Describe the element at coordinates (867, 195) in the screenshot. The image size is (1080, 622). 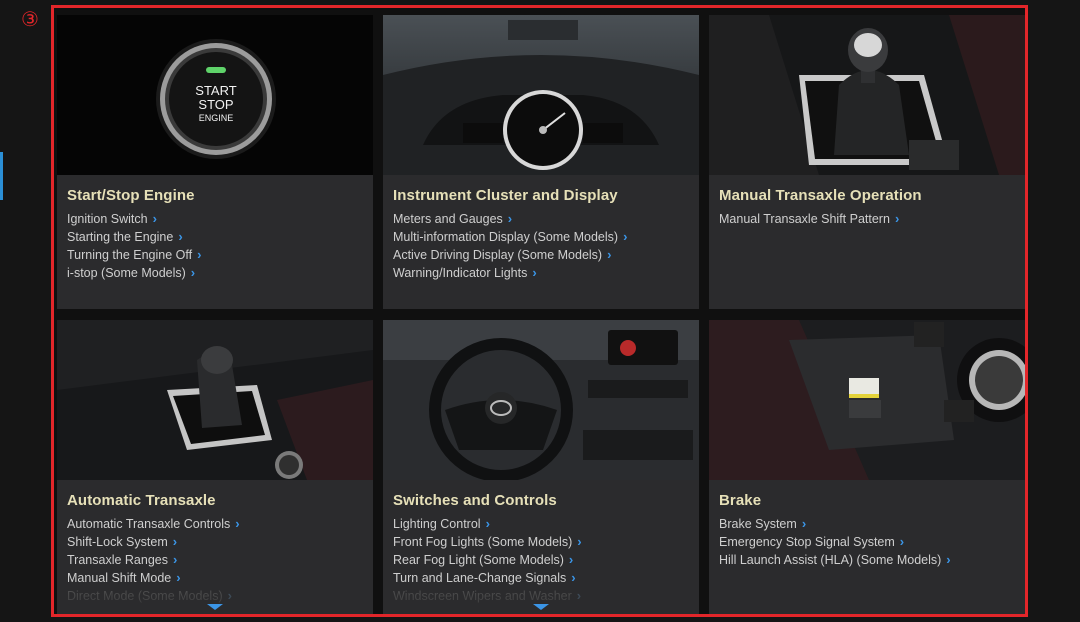
I see `card-title: Manual Transaxle Operation` at that location.